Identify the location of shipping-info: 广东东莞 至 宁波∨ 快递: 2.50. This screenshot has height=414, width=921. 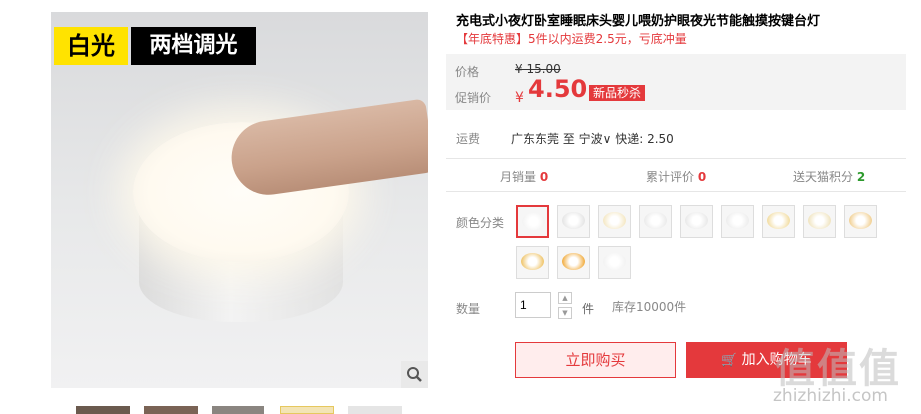
(592, 138).